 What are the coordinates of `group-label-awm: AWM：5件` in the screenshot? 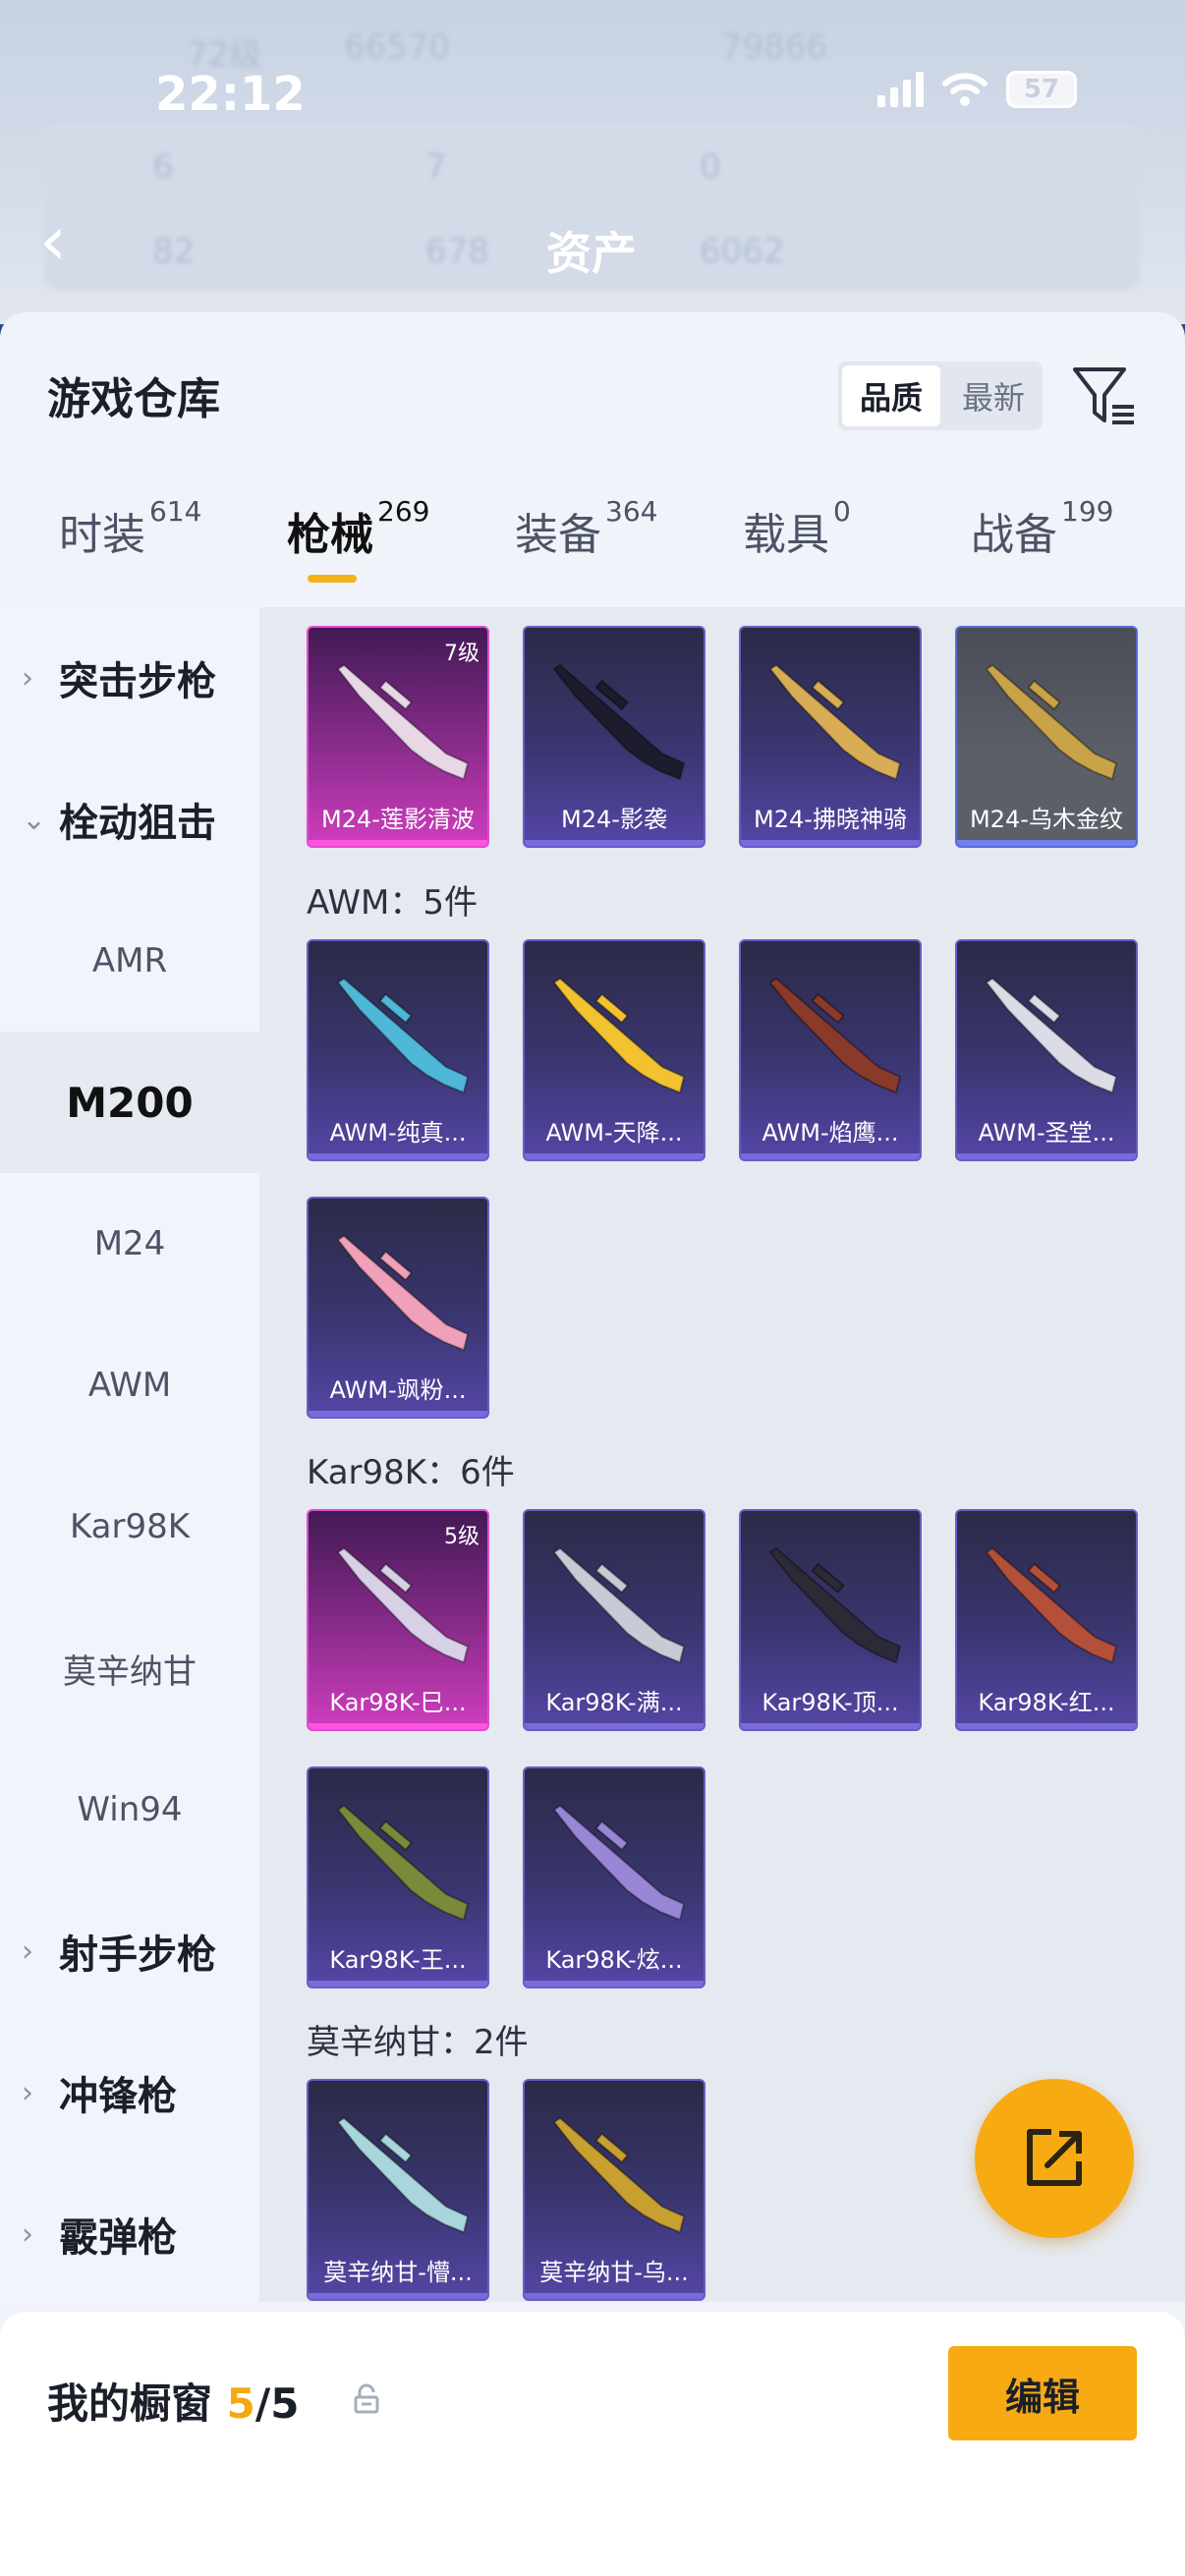 It's located at (393, 903).